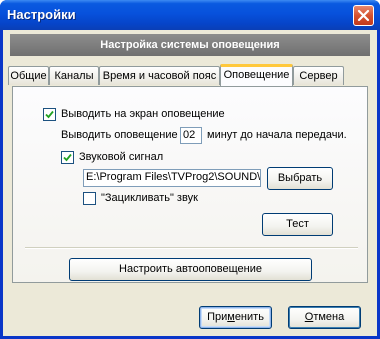  I want to click on tab-server: Сервер, so click(318, 75).